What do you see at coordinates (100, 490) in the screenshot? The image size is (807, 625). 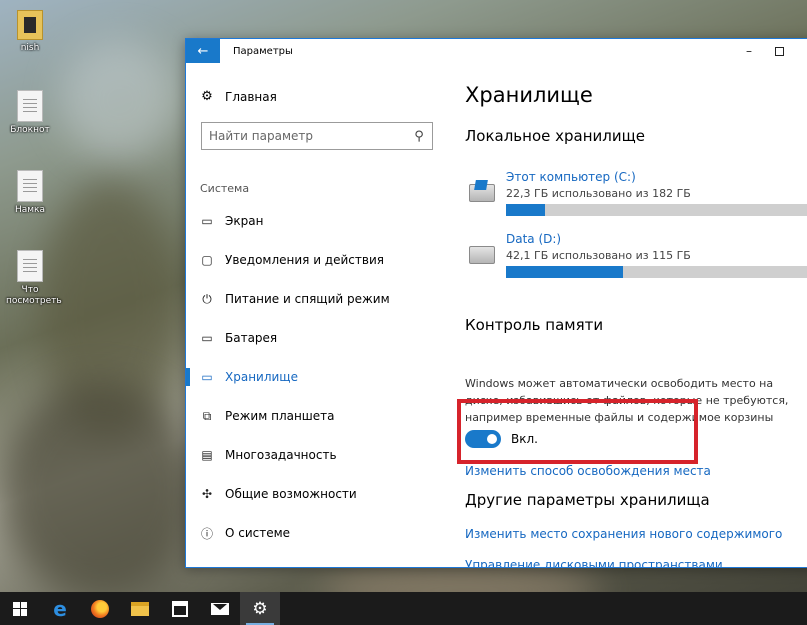 I see `wallpaper-ground` at bounding box center [100, 490].